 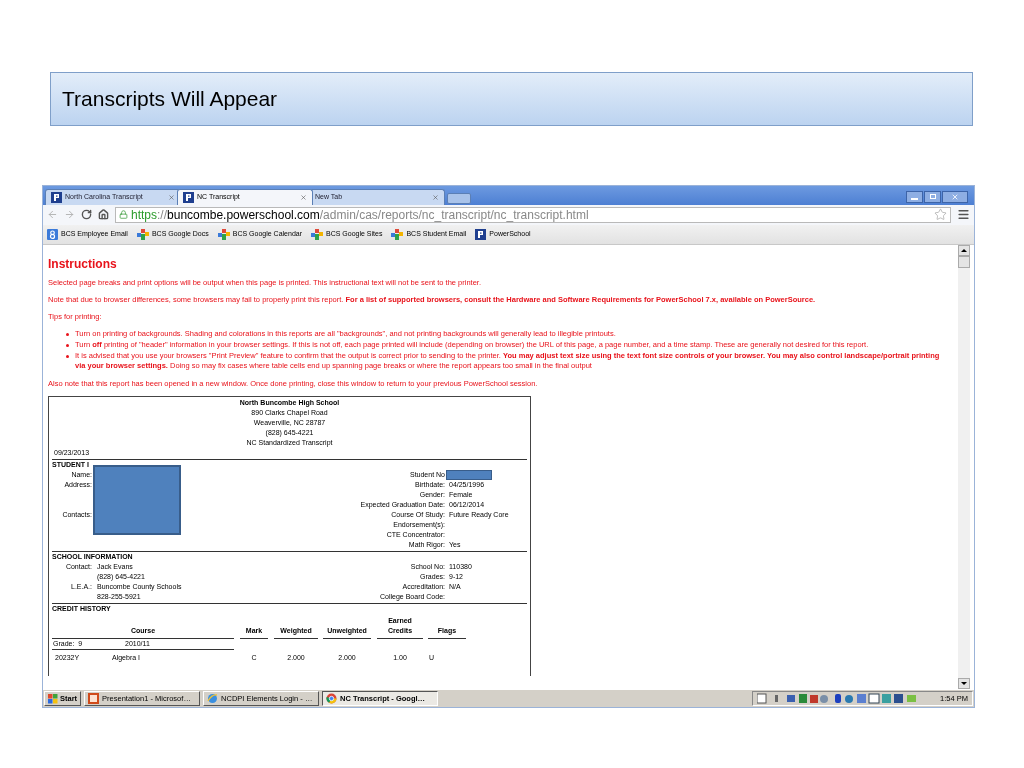 I want to click on browser-app-icon, so click(x=213, y=698).